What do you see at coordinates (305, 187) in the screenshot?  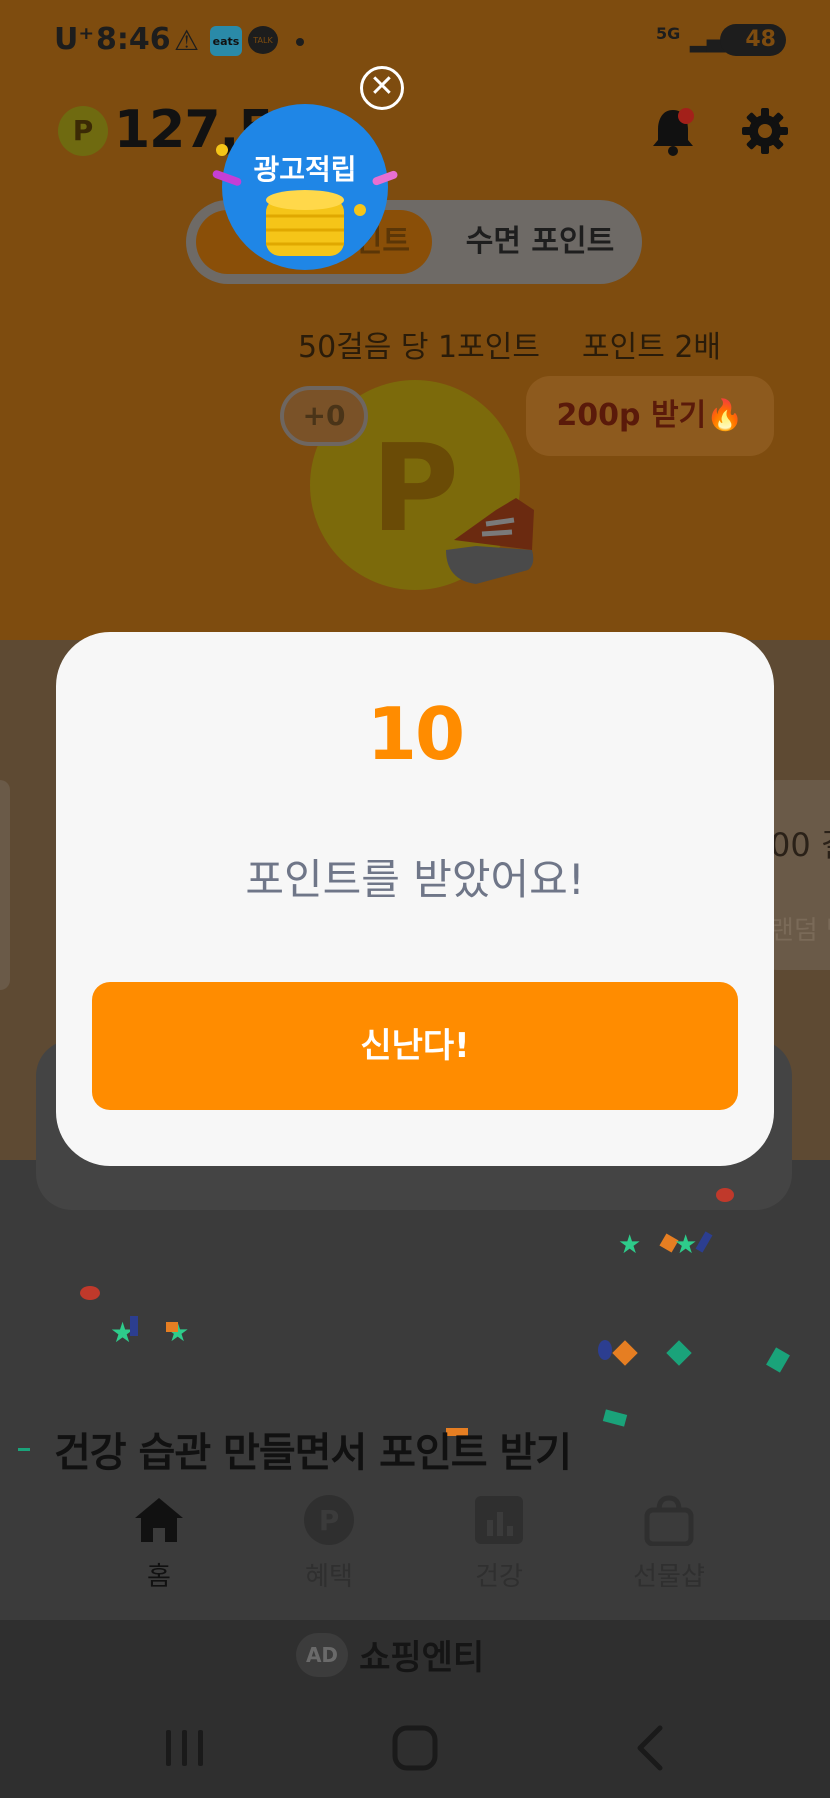 I see `ad-reward-bubble: 광고적립` at bounding box center [305, 187].